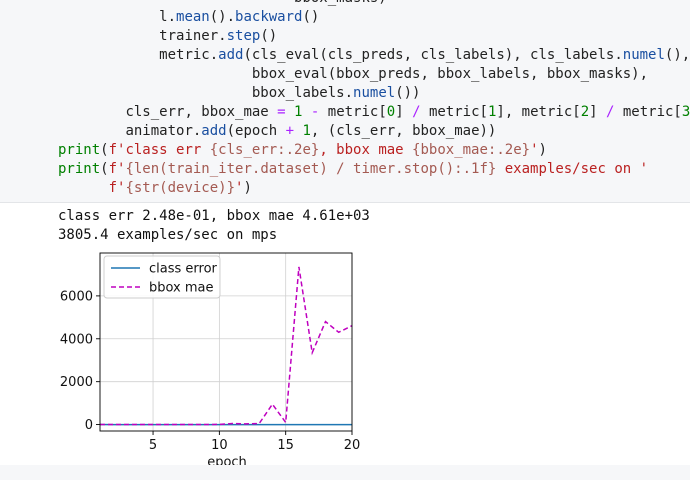 The height and width of the screenshot is (480, 690). What do you see at coordinates (181, 288) in the screenshot?
I see `legend-label: bbox mae` at bounding box center [181, 288].